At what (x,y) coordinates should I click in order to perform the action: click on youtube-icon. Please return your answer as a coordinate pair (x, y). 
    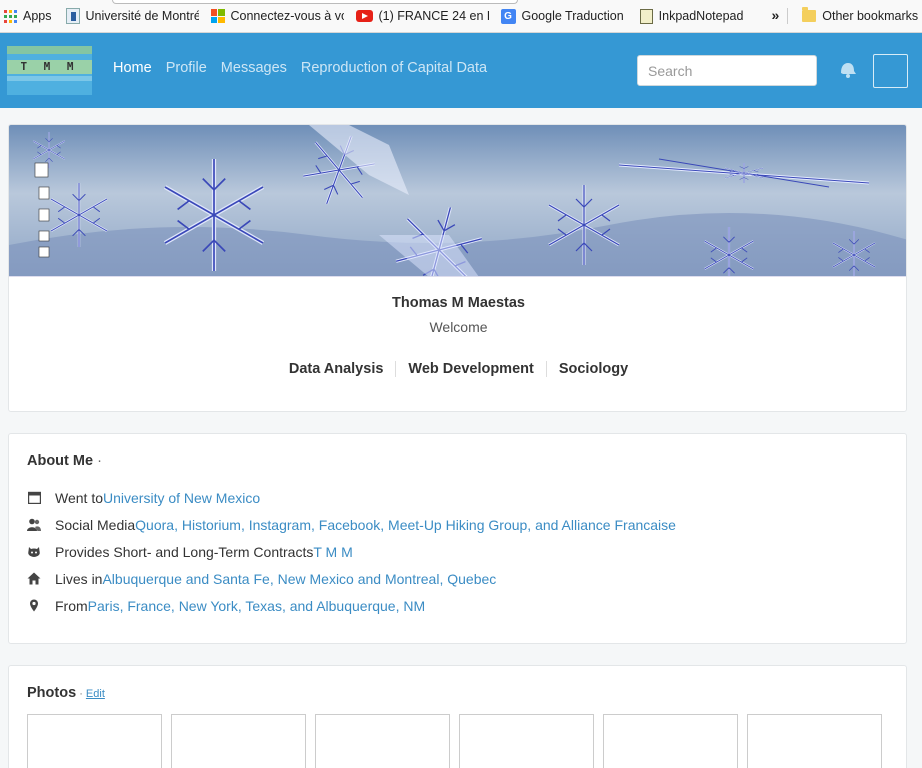
    Looking at the image, I should click on (364, 16).